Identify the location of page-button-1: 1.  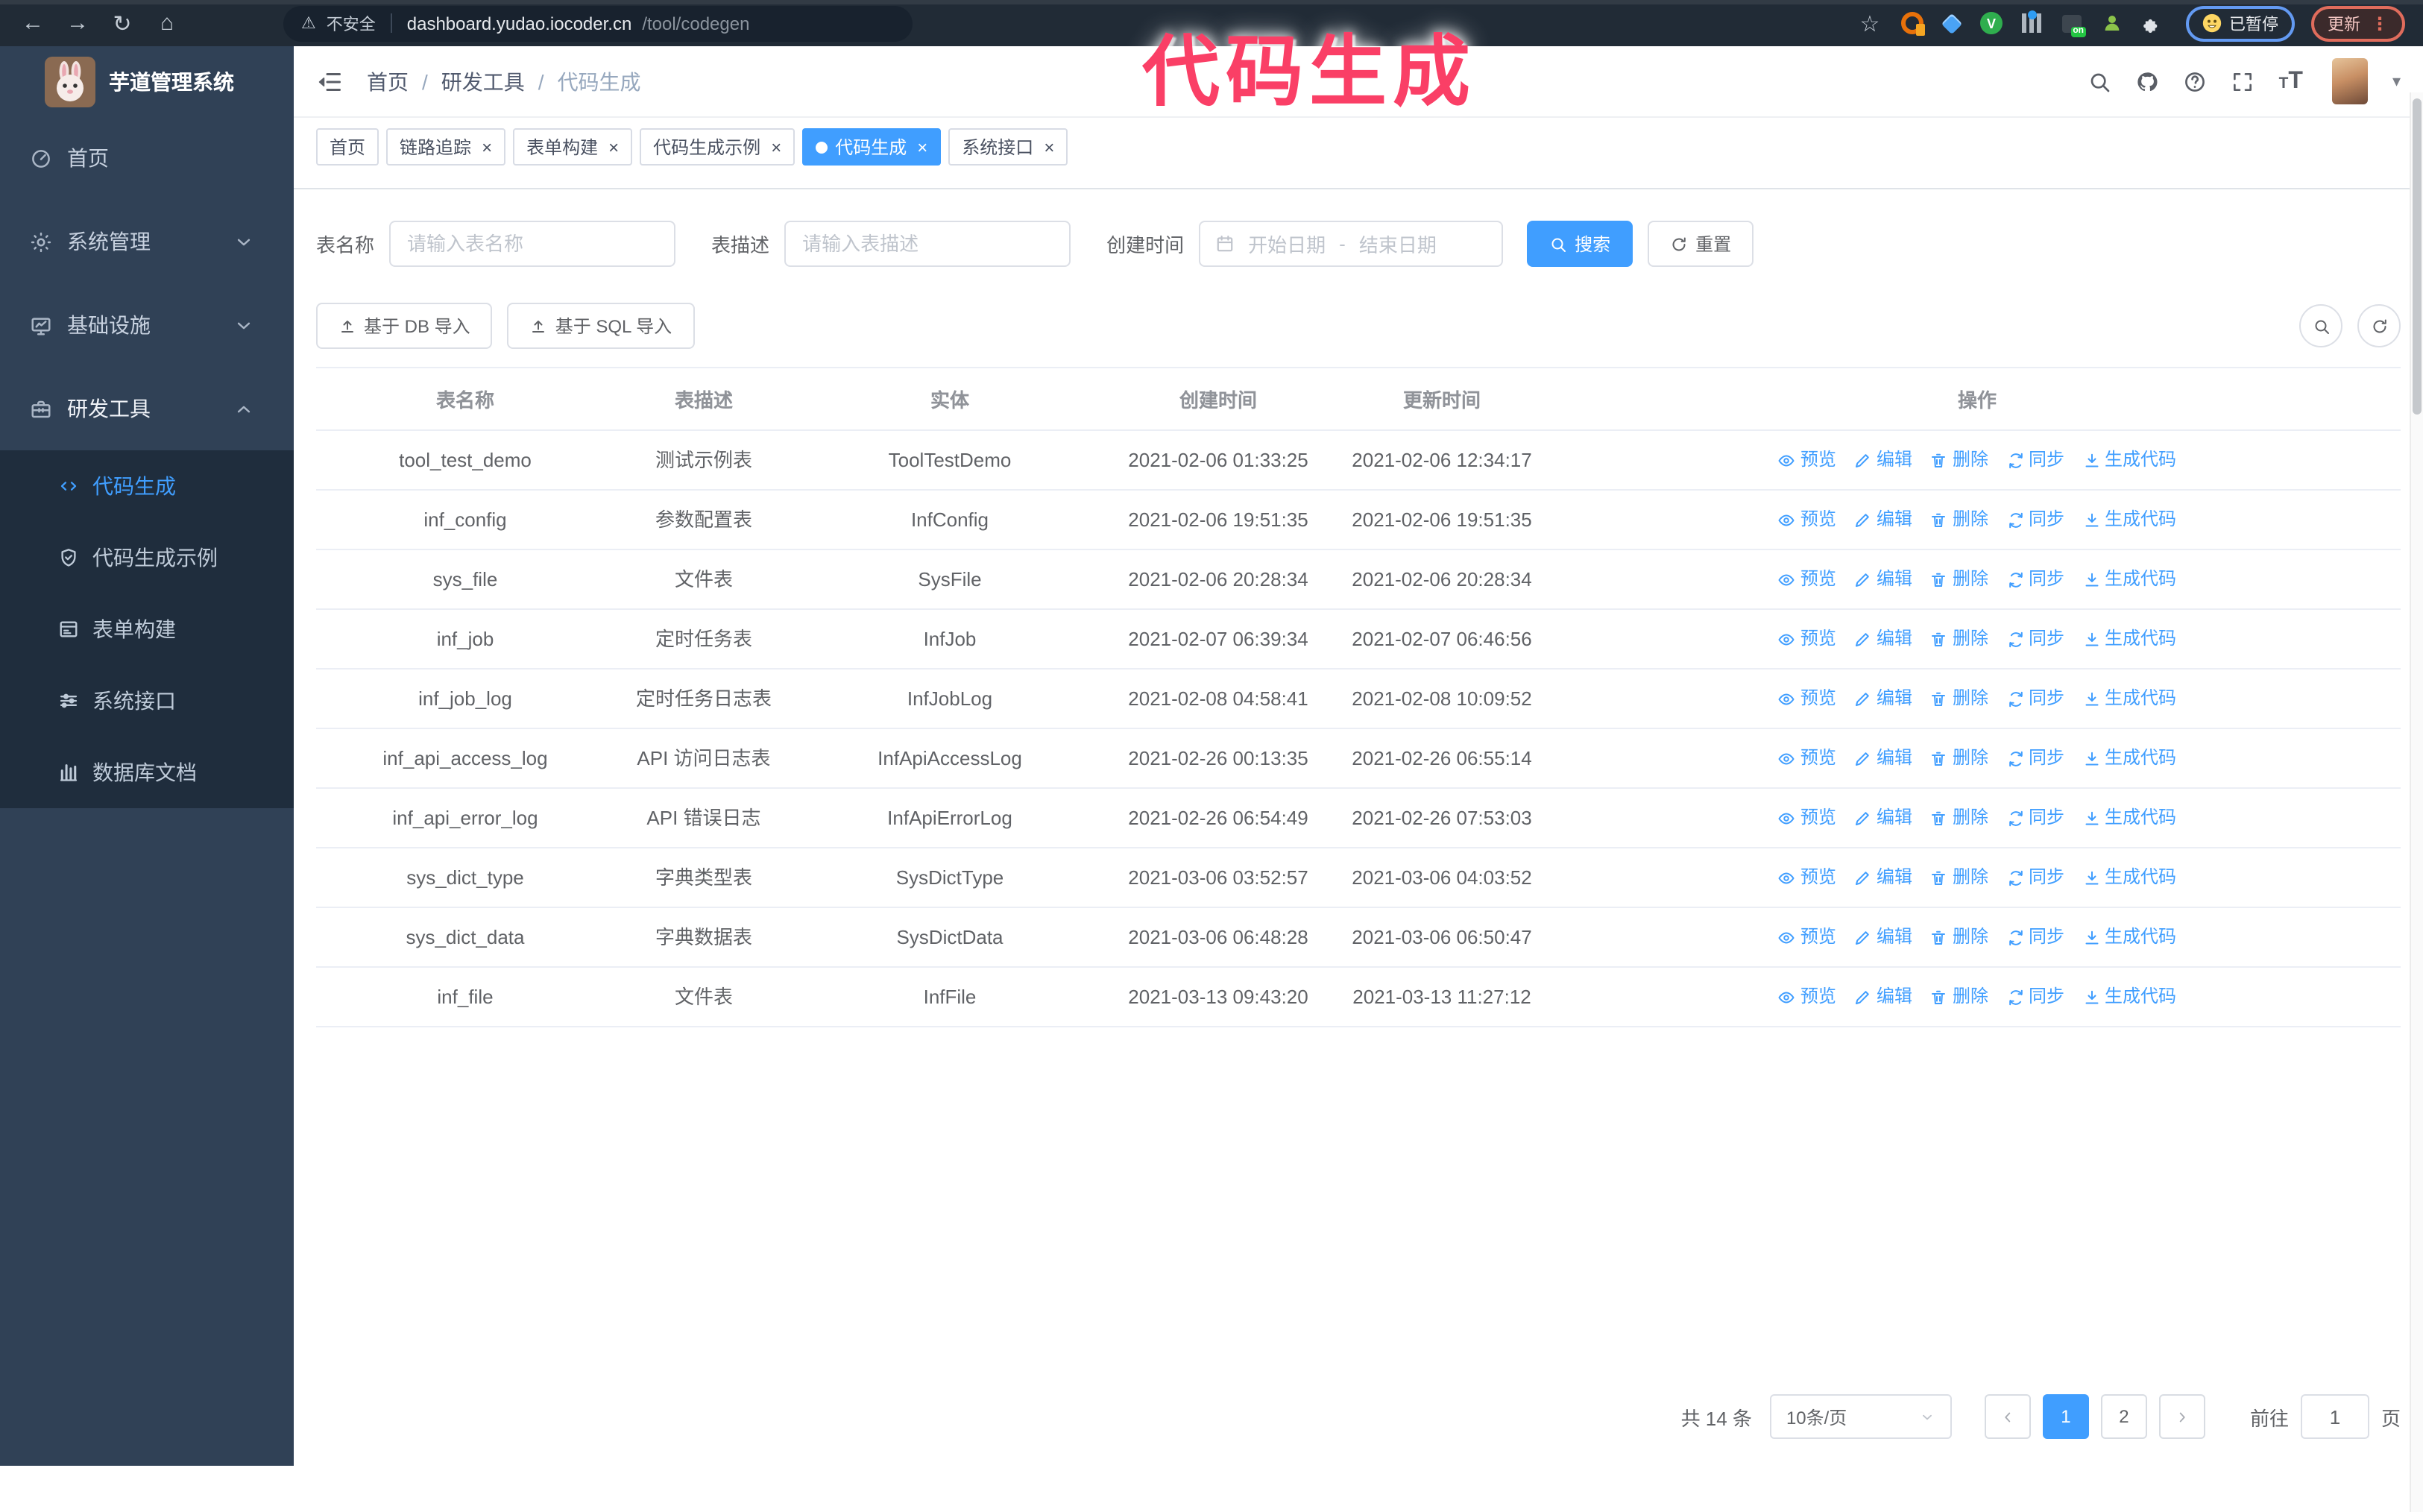
(2065, 1416).